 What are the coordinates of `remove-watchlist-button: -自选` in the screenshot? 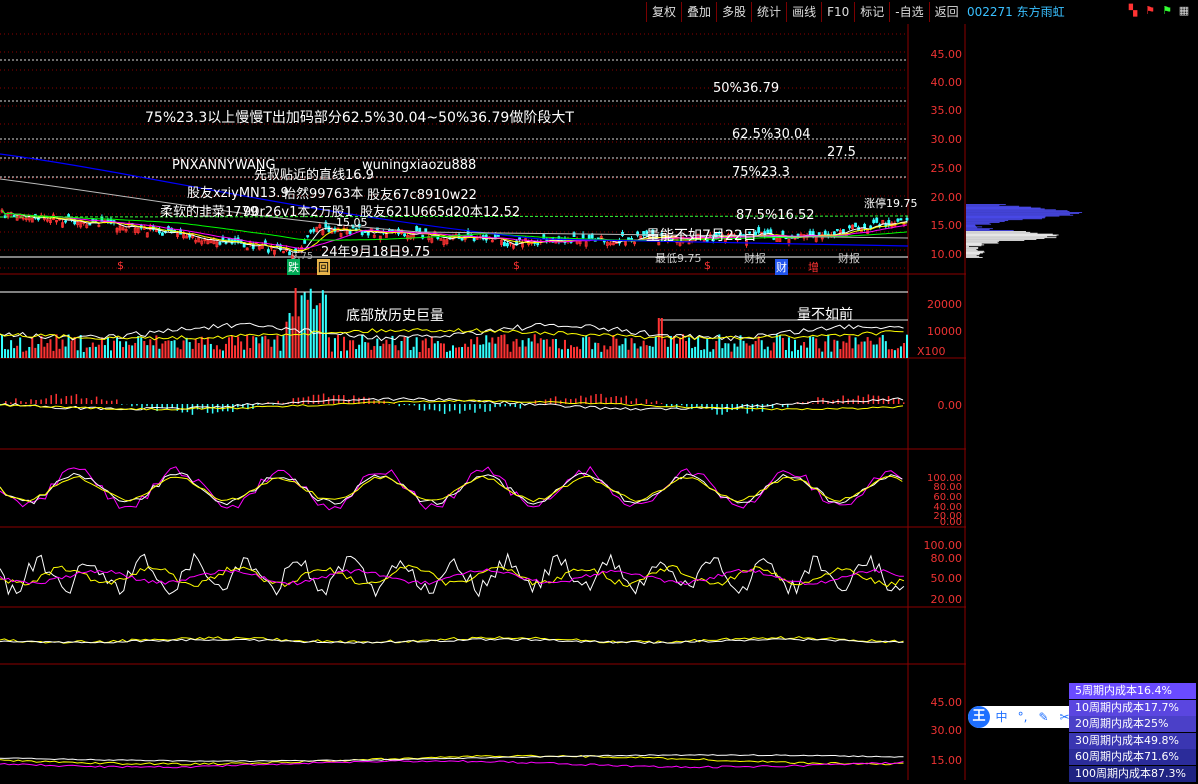 It's located at (908, 12).